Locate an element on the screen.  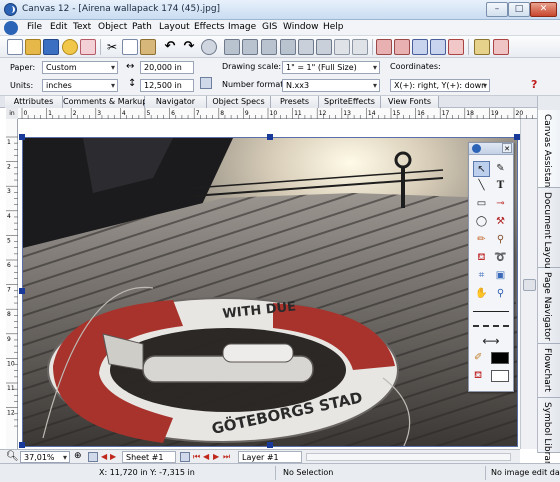
layer-icon is located at coordinates (185, 457).